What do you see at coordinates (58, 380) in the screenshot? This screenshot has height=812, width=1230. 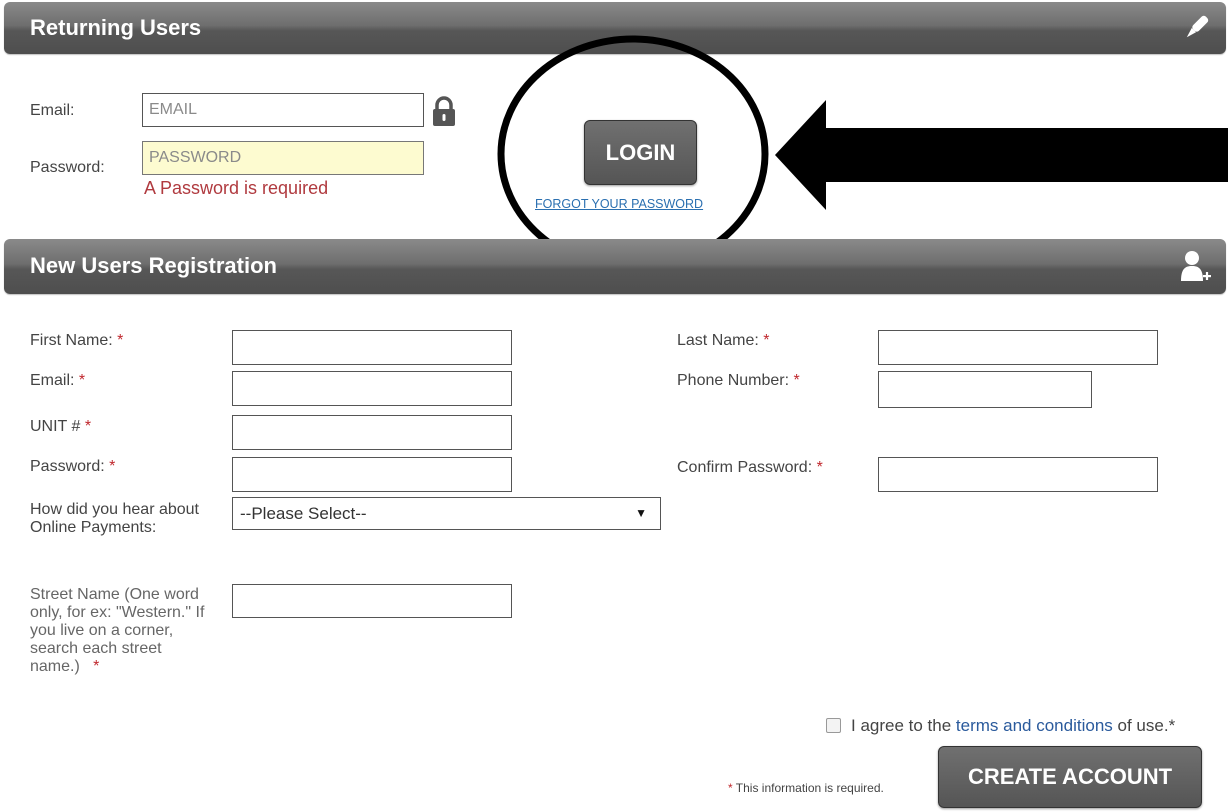 I see `email-label: Email: *` at bounding box center [58, 380].